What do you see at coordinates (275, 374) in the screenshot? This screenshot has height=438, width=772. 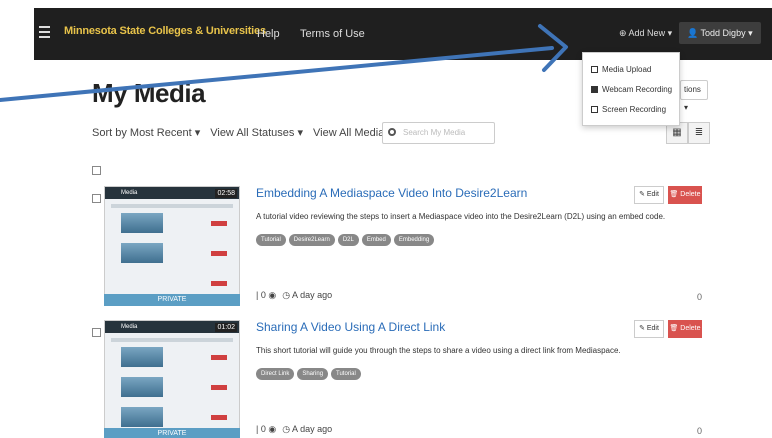 I see `tag: Direct Link` at bounding box center [275, 374].